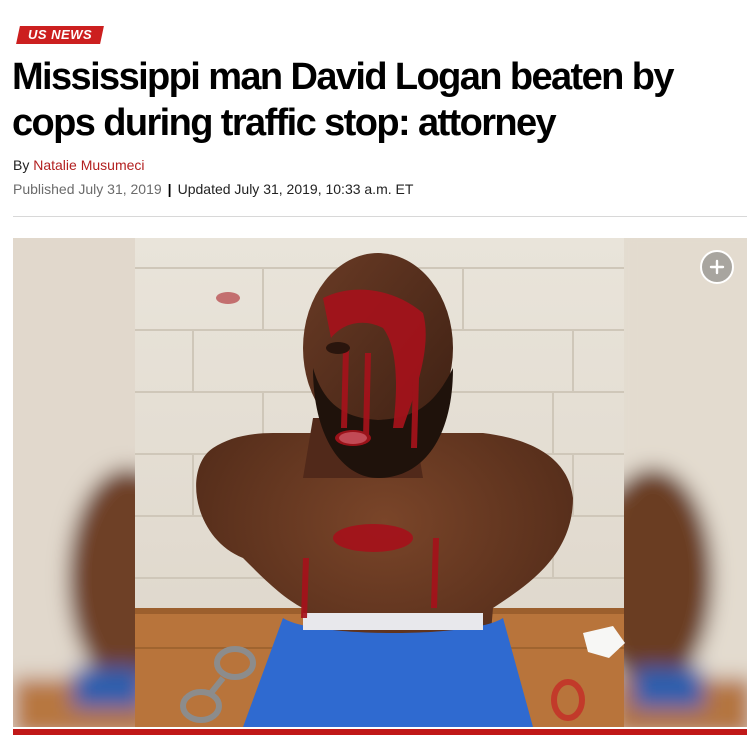  I want to click on photo-caption-bar, so click(380, 732).